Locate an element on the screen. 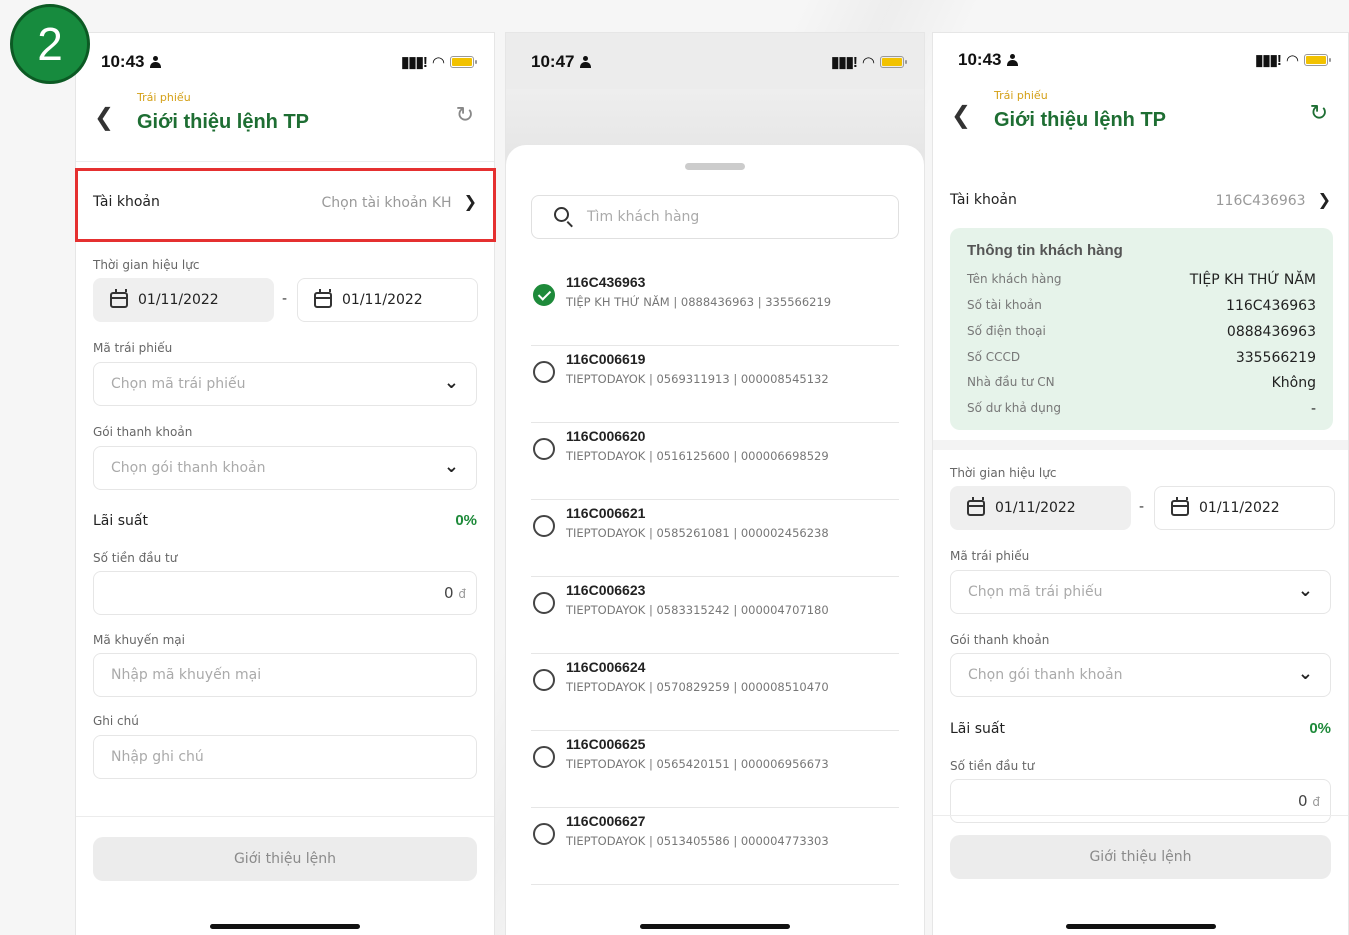  calendar-icon is located at coordinates (119, 298).